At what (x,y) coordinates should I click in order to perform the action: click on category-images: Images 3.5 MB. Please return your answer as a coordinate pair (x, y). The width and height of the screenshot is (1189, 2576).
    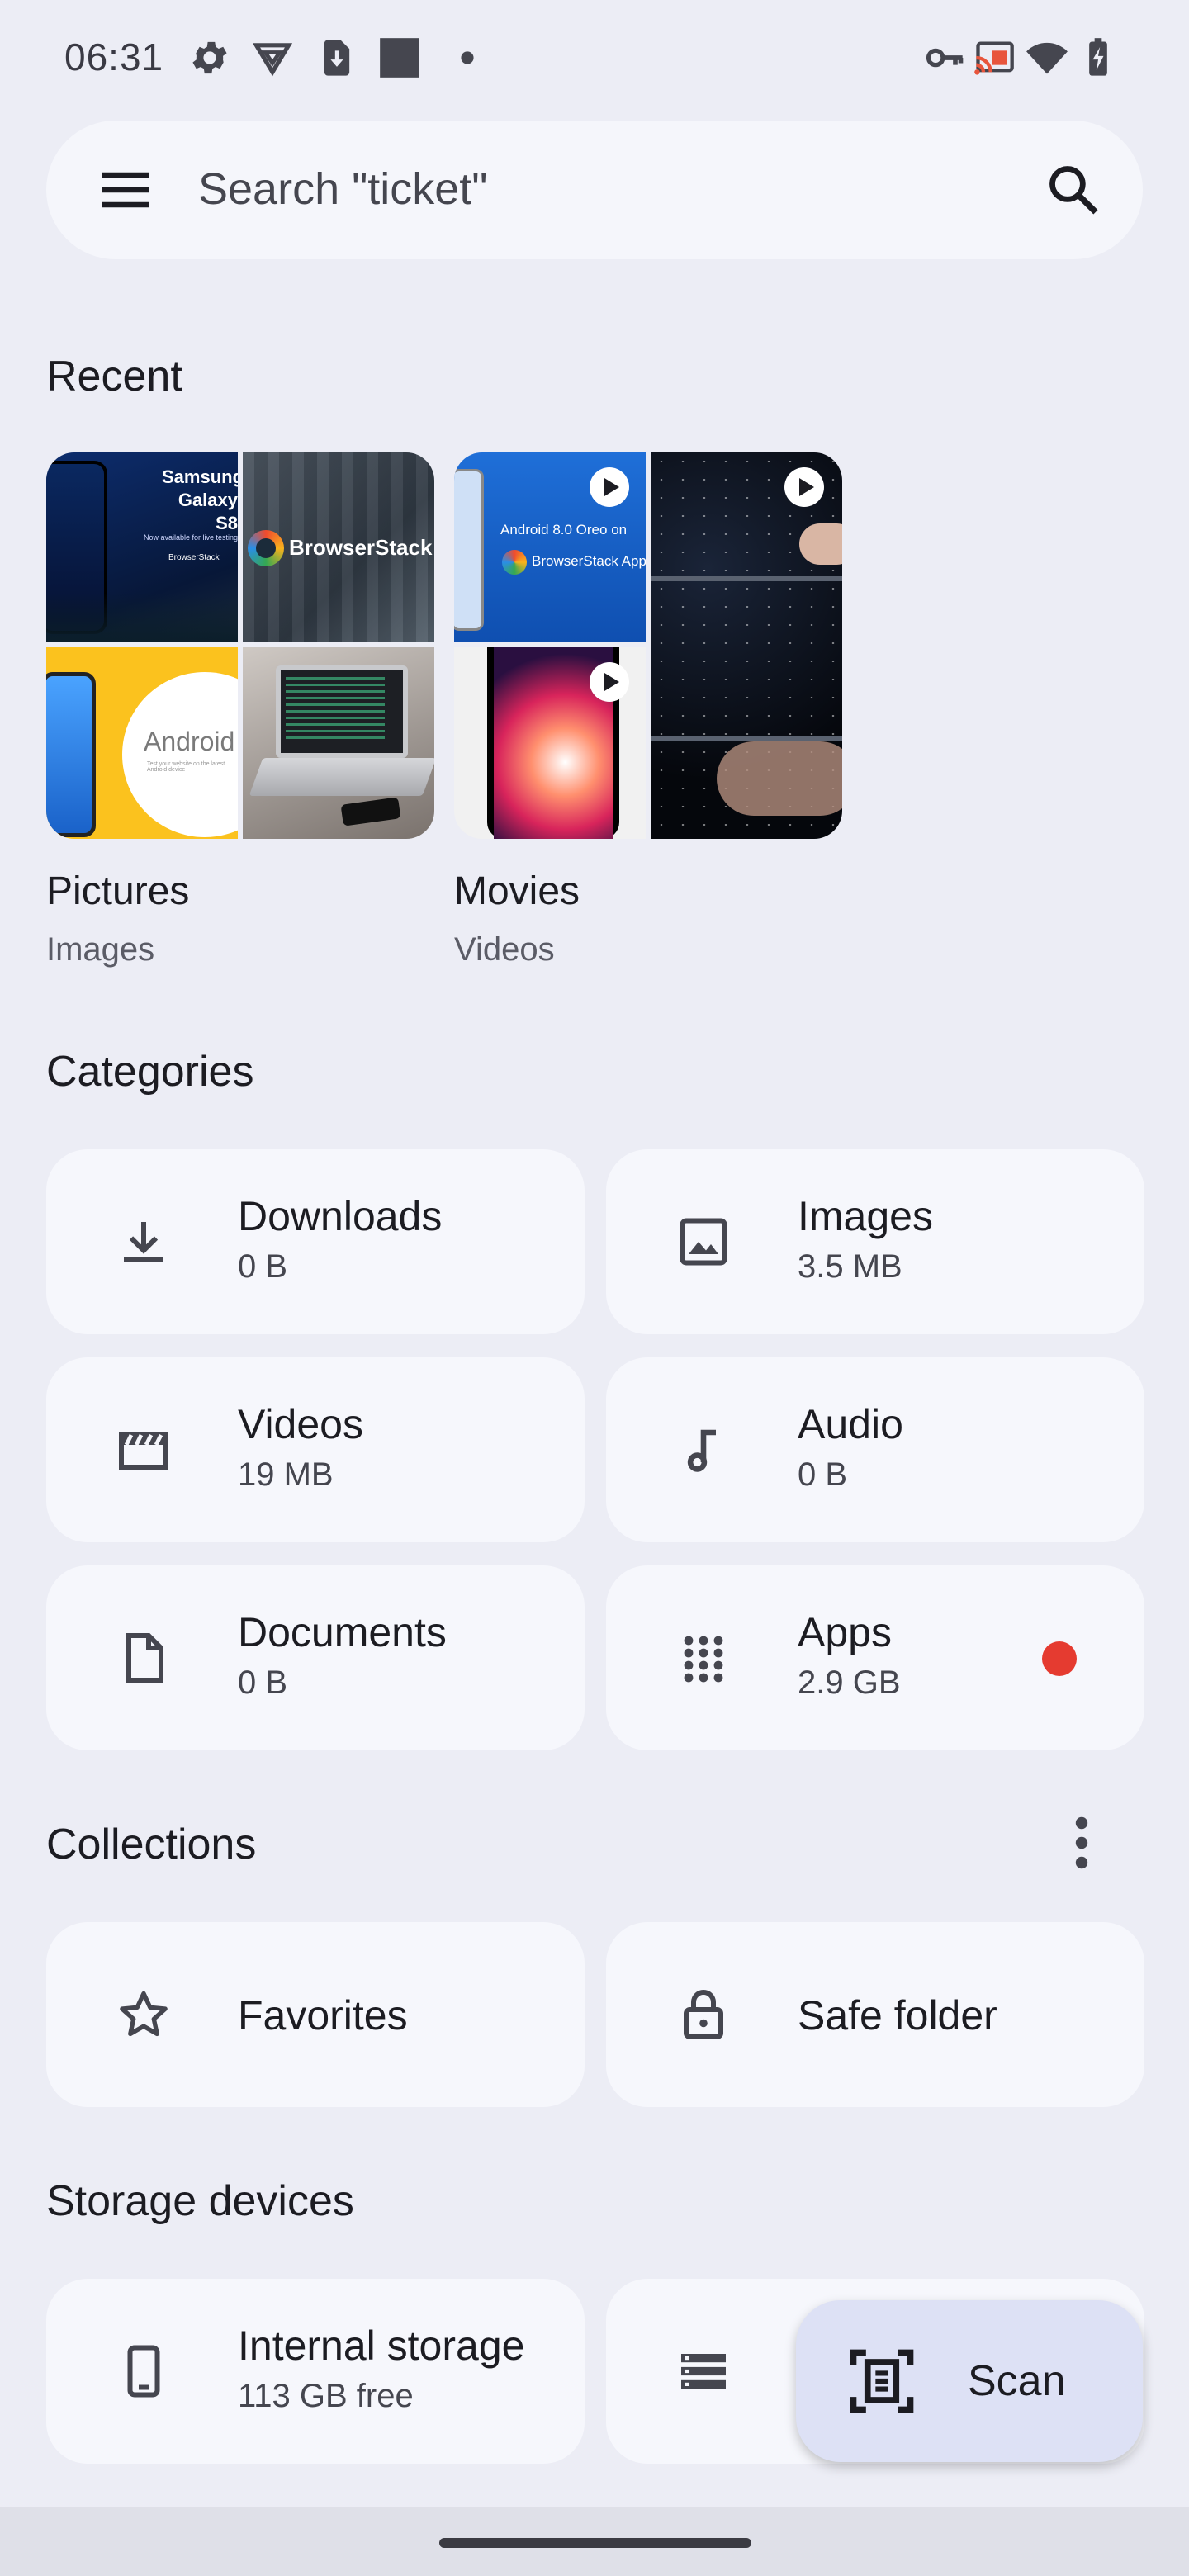
    Looking at the image, I should click on (875, 1241).